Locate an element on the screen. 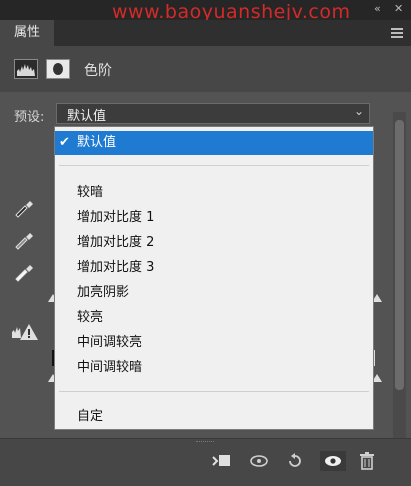  clip-to-layer-icon is located at coordinates (221, 461).